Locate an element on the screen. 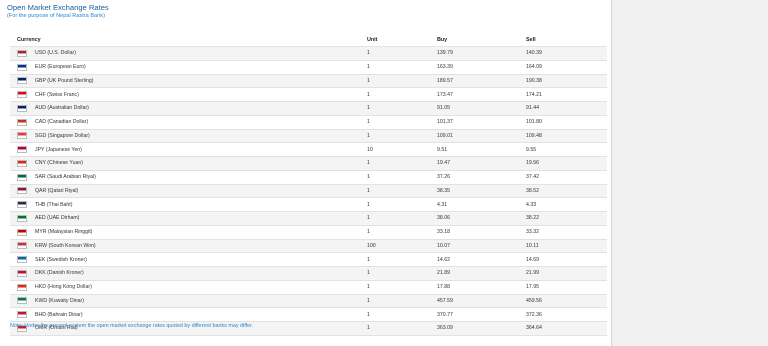 The image size is (768, 346). kuwait-flag-icon is located at coordinates (22, 301).